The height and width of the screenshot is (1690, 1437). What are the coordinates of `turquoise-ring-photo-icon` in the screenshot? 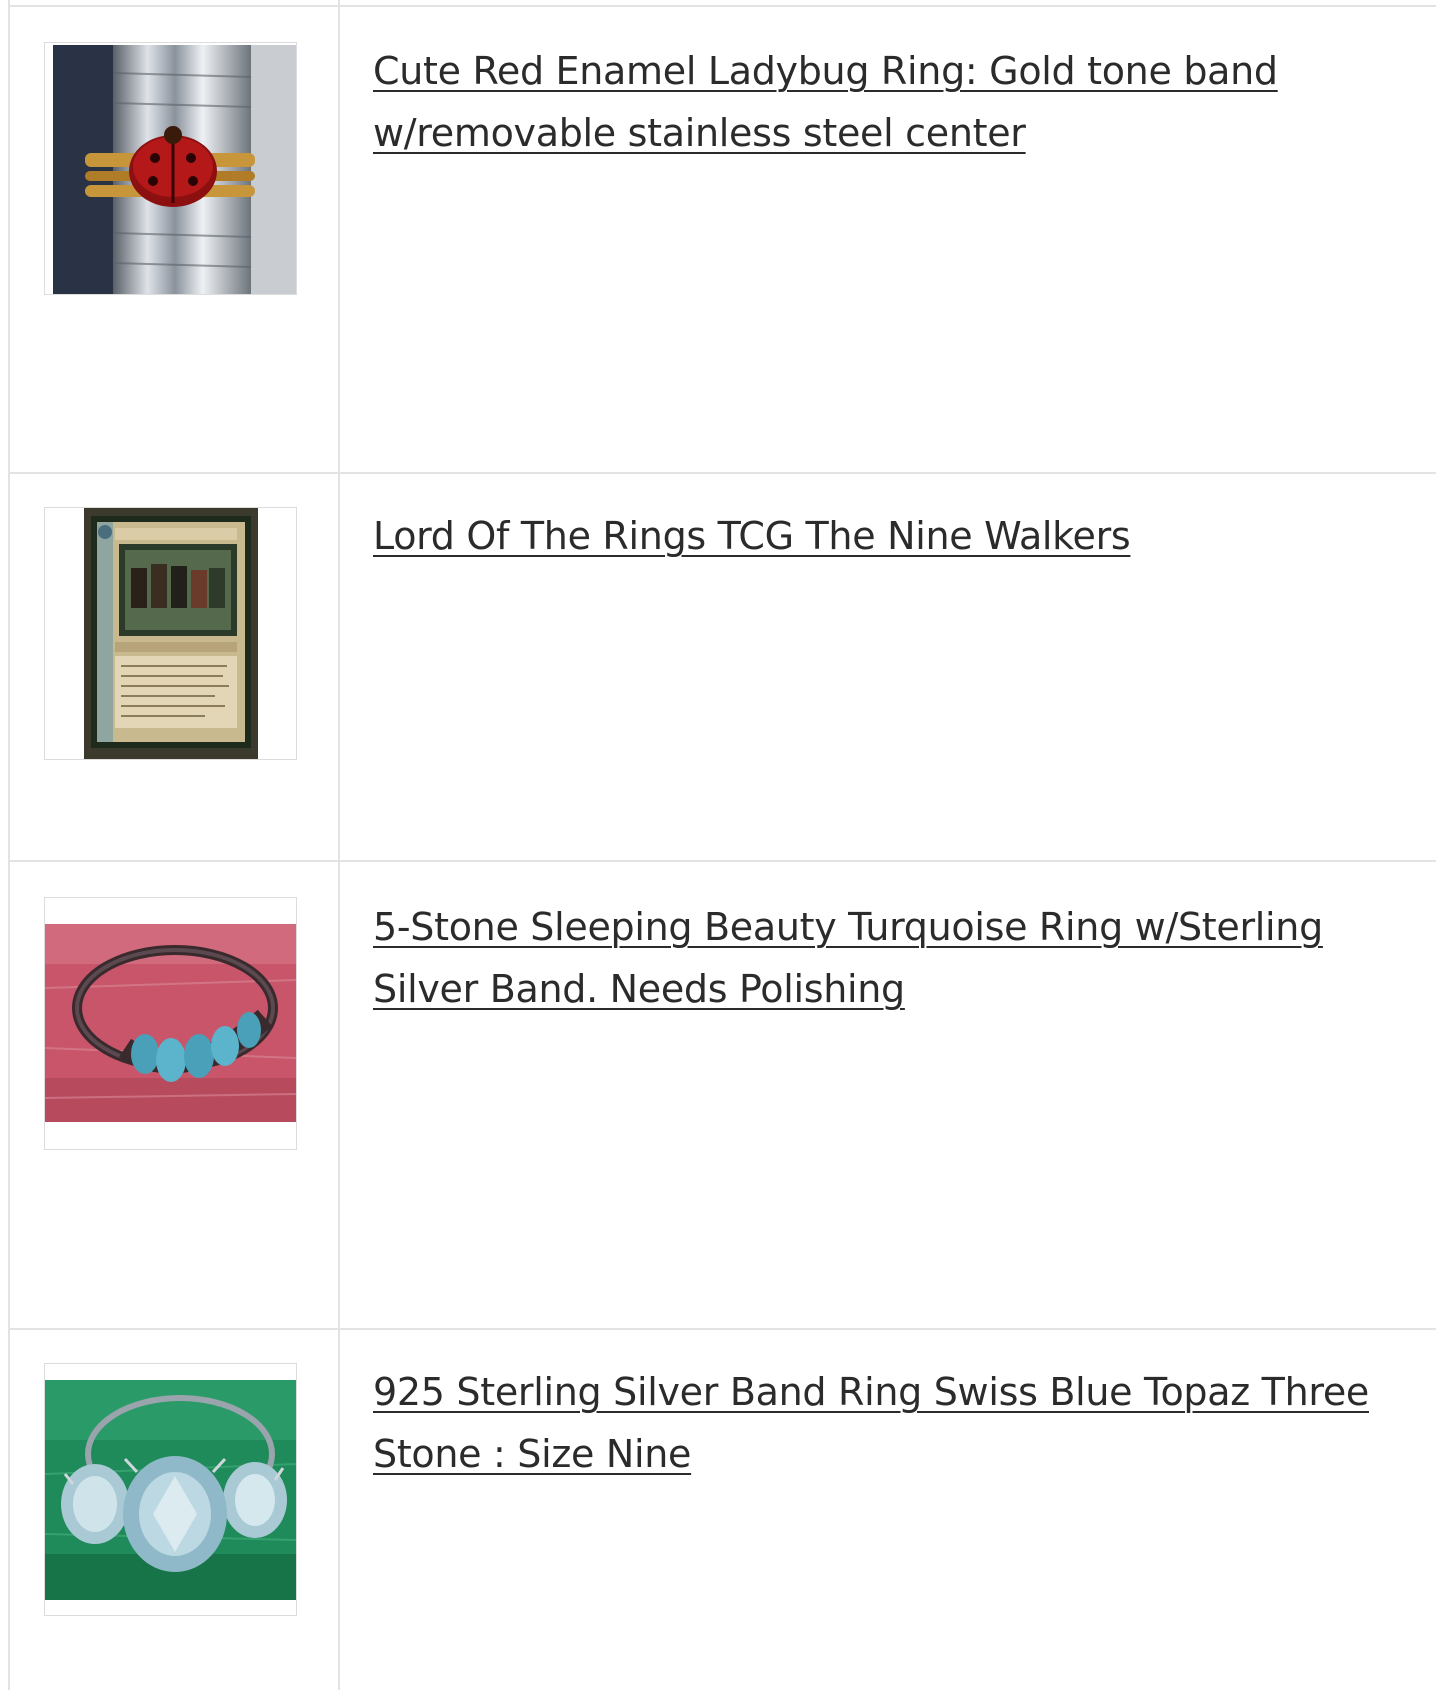 It's located at (170, 1023).